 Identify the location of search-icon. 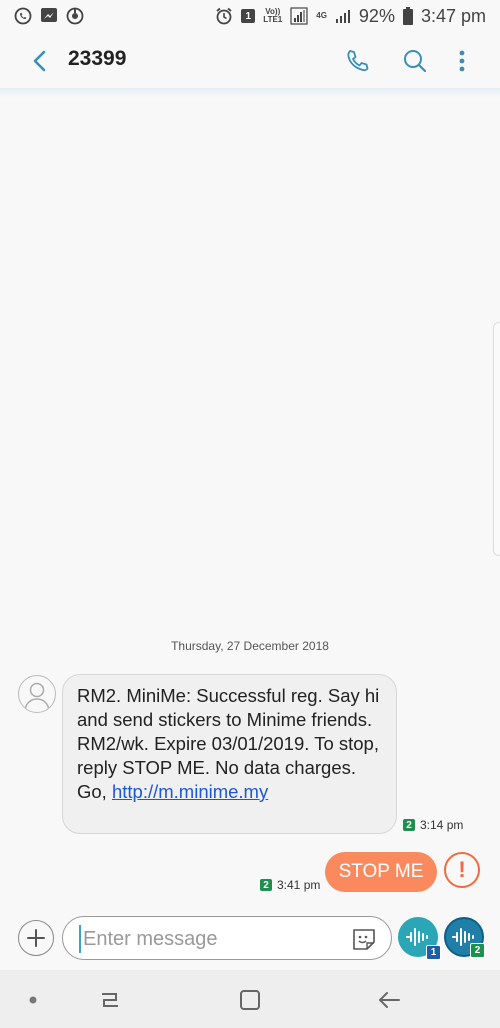
(415, 61).